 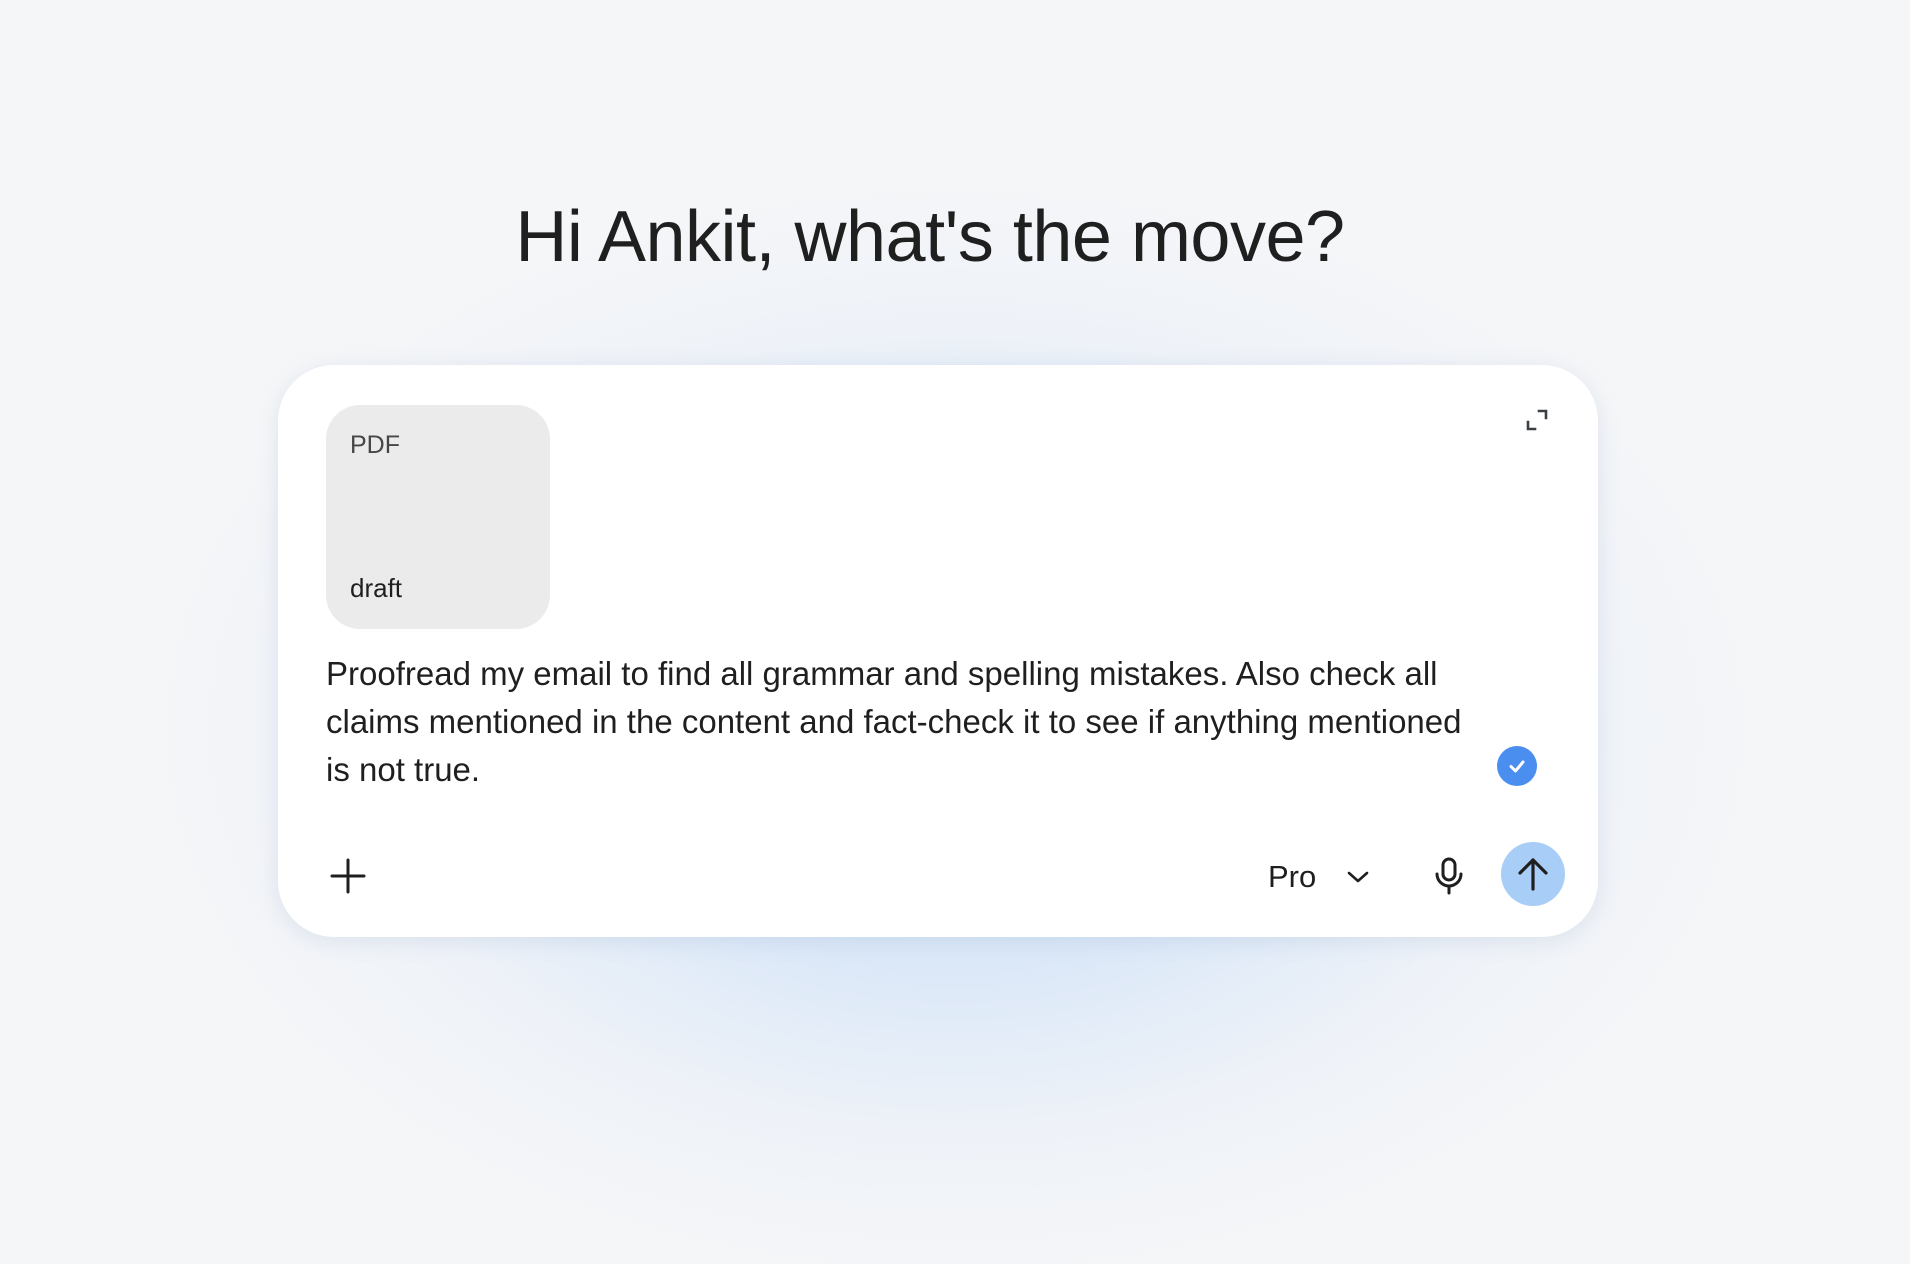 I want to click on chevron-down-icon, so click(x=1358, y=877).